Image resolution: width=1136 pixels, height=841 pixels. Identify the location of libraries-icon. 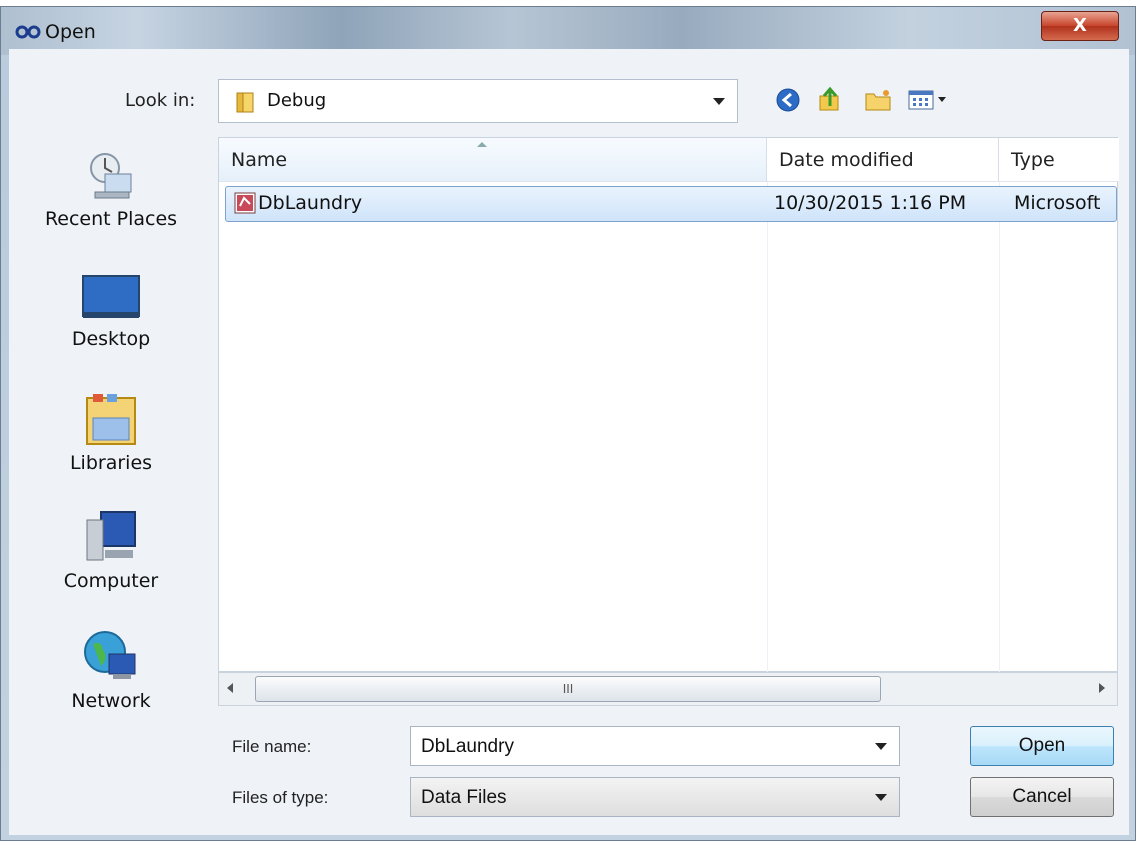
(111, 419).